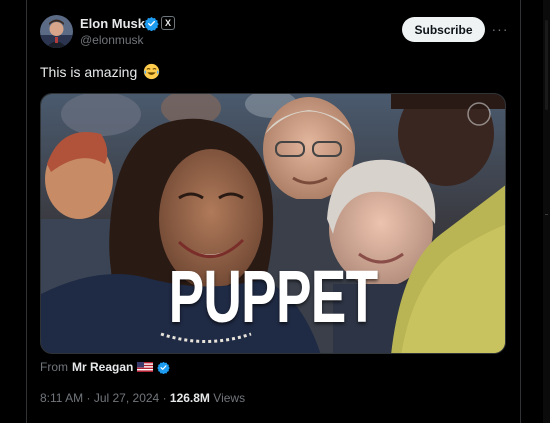 The image size is (550, 423). I want to click on us-flag-icon, so click(145, 367).